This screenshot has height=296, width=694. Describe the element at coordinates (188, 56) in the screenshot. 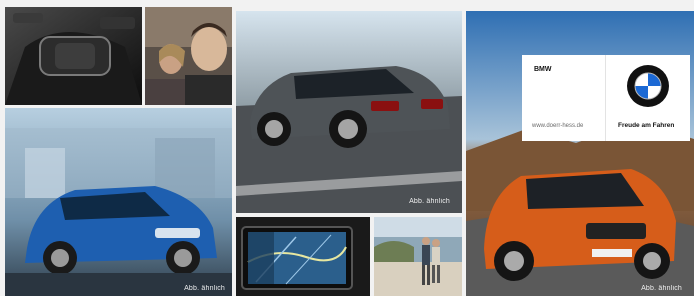

I see `photo-couple-in-car` at that location.